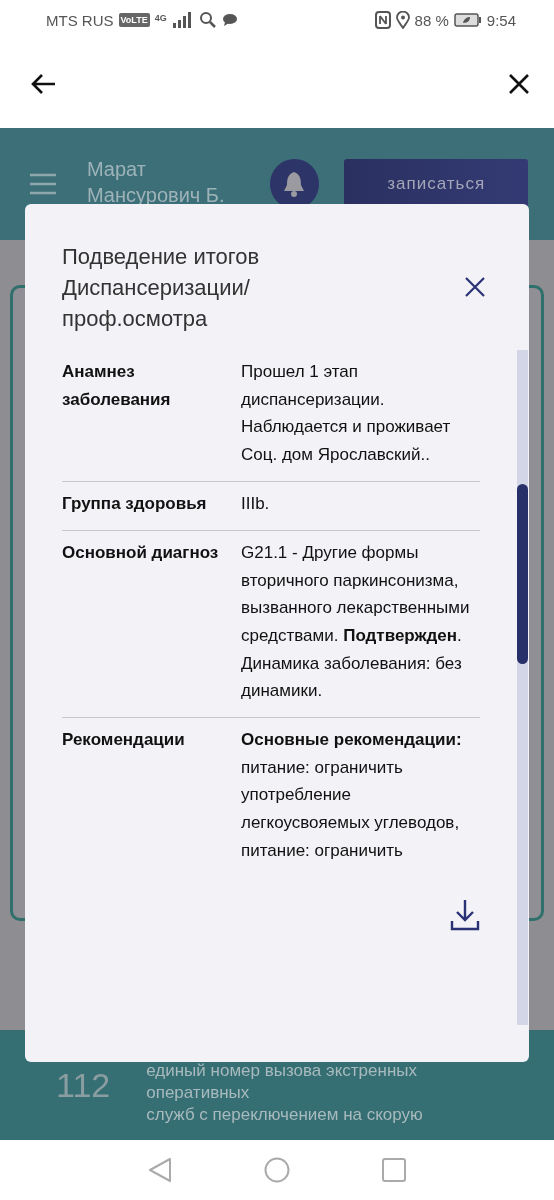  Describe the element at coordinates (135, 503) in the screenshot. I see `field-label: Группа здоровья` at that location.